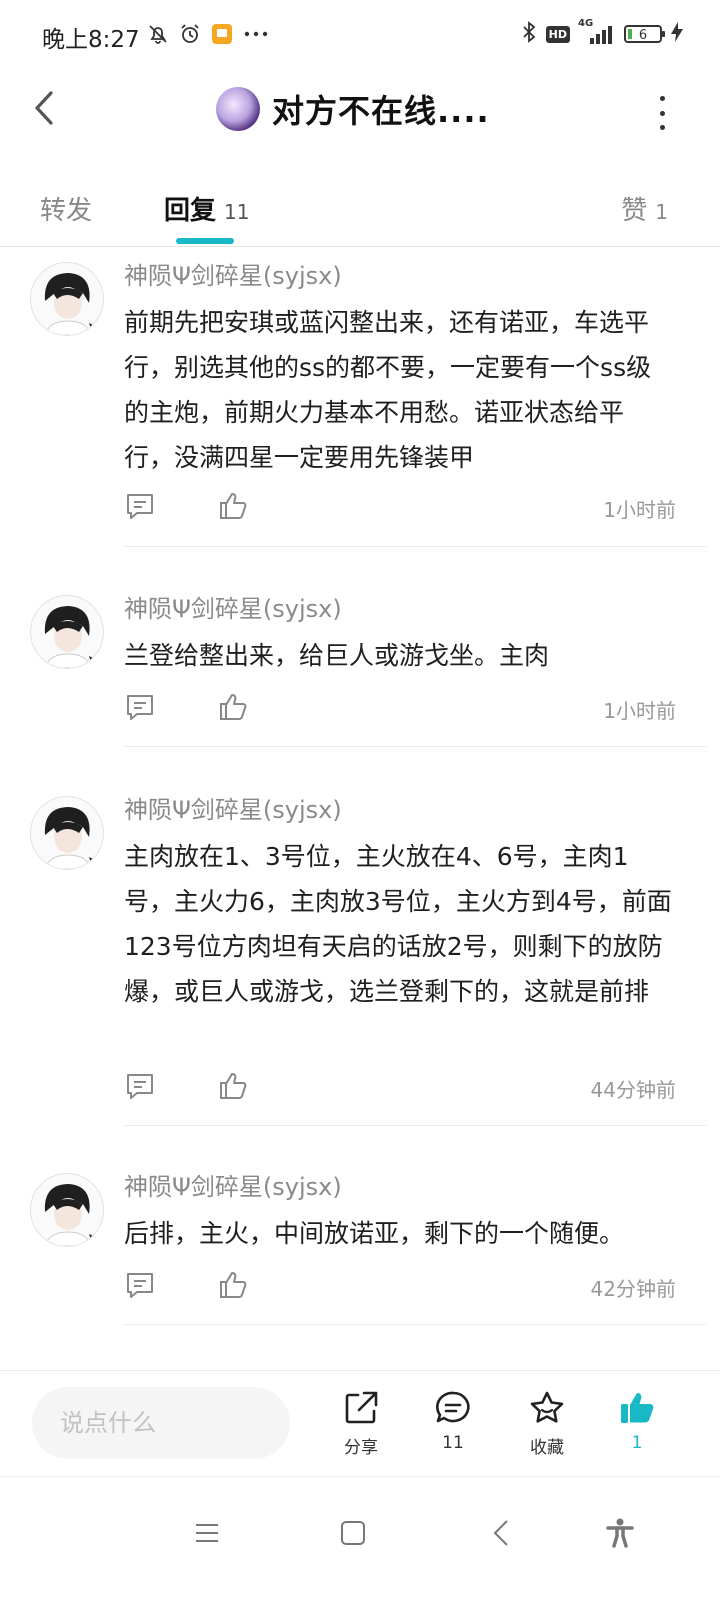 This screenshot has width=720, height=1601. I want to click on star-icon, so click(547, 1407).